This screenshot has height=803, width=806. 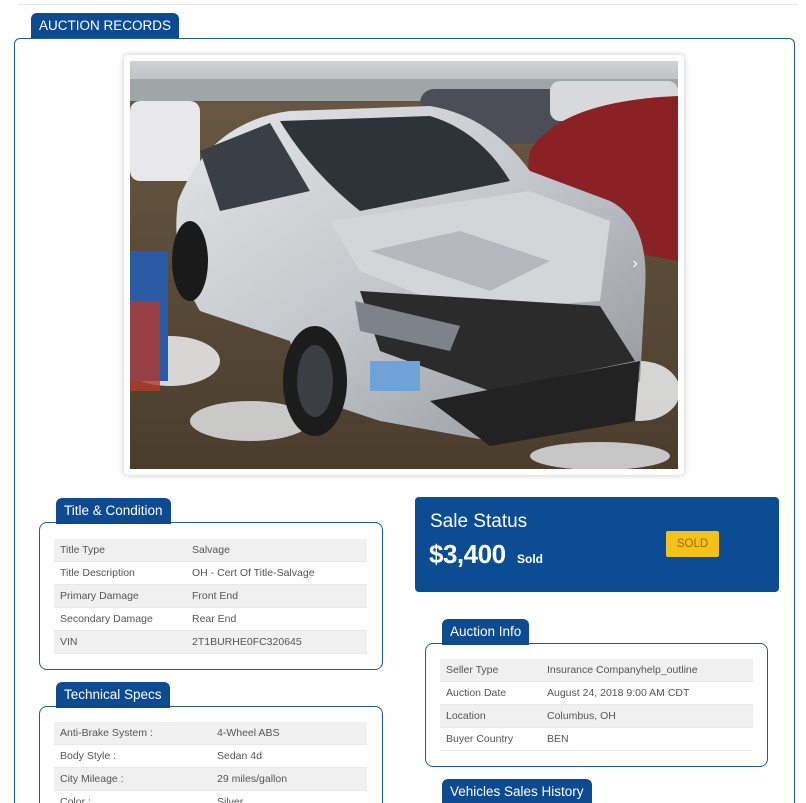 What do you see at coordinates (517, 791) in the screenshot?
I see `sales-history-tab: Vehicles Sales History` at bounding box center [517, 791].